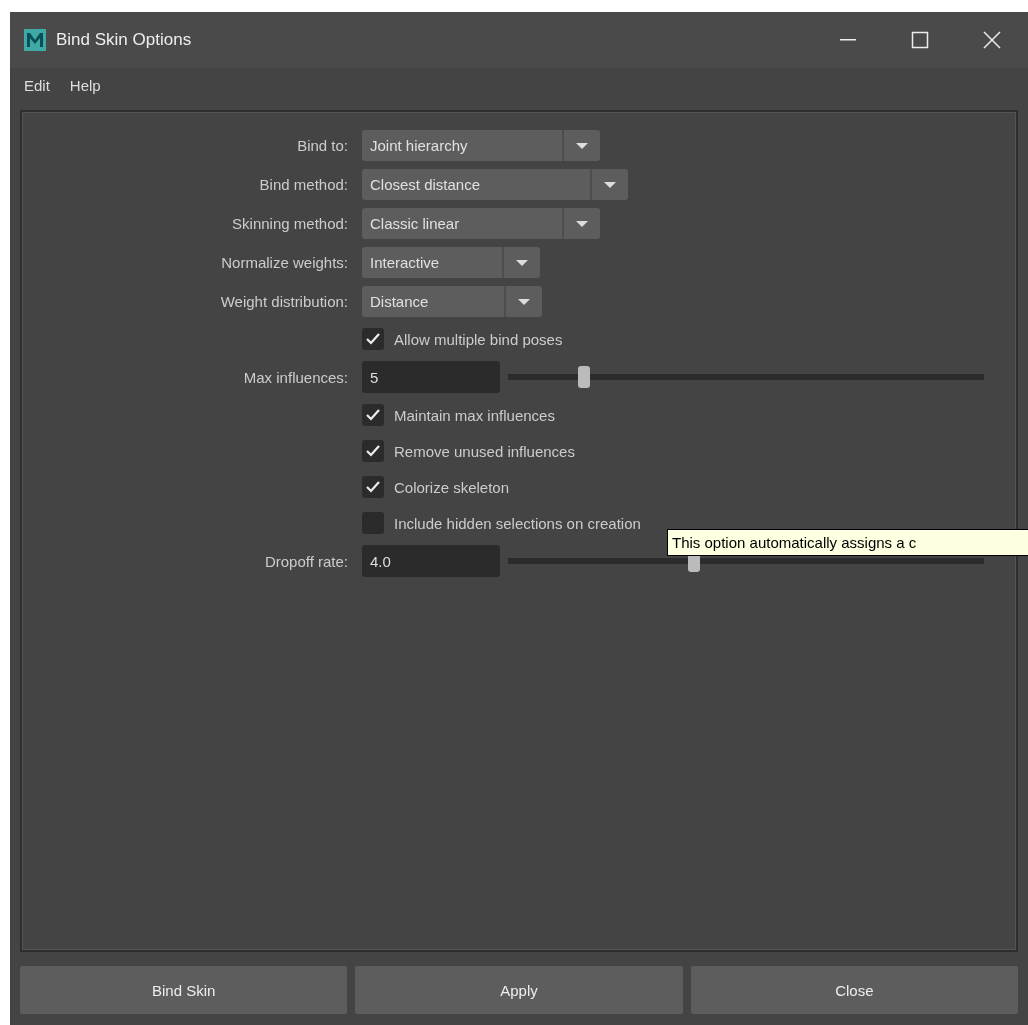 The width and height of the screenshot is (1028, 1025). What do you see at coordinates (847, 542) in the screenshot?
I see `tooltip: This option automatically assigns a c` at bounding box center [847, 542].